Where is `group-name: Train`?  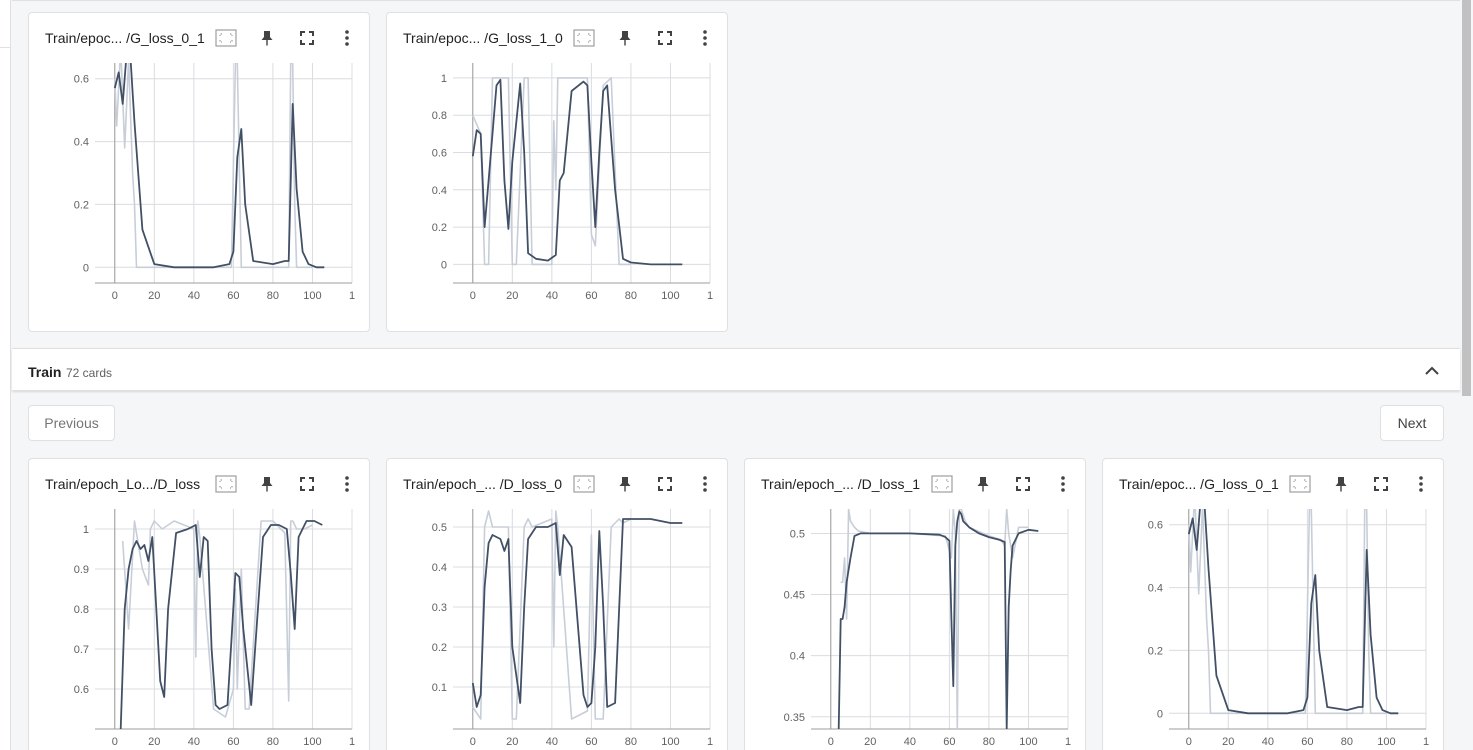
group-name: Train is located at coordinates (45, 372).